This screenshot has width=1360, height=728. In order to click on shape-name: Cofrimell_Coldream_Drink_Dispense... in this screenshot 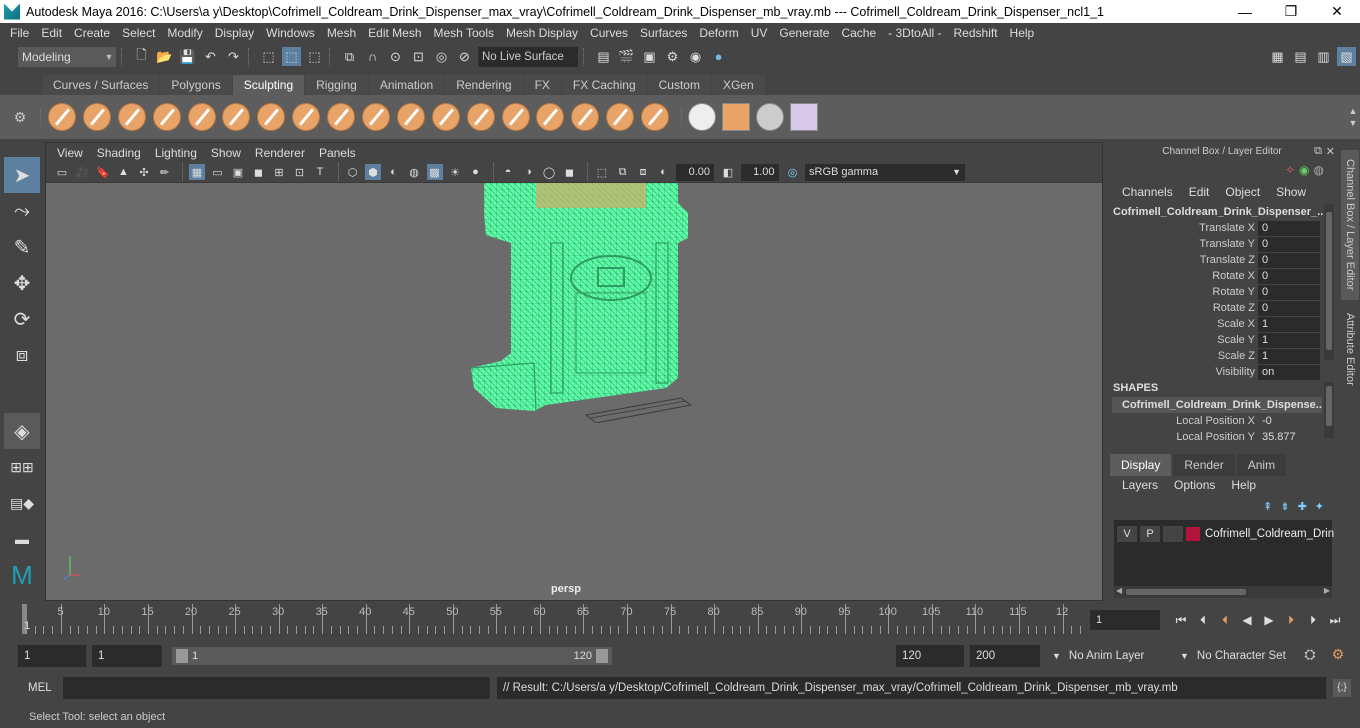, I will do `click(1217, 405)`.